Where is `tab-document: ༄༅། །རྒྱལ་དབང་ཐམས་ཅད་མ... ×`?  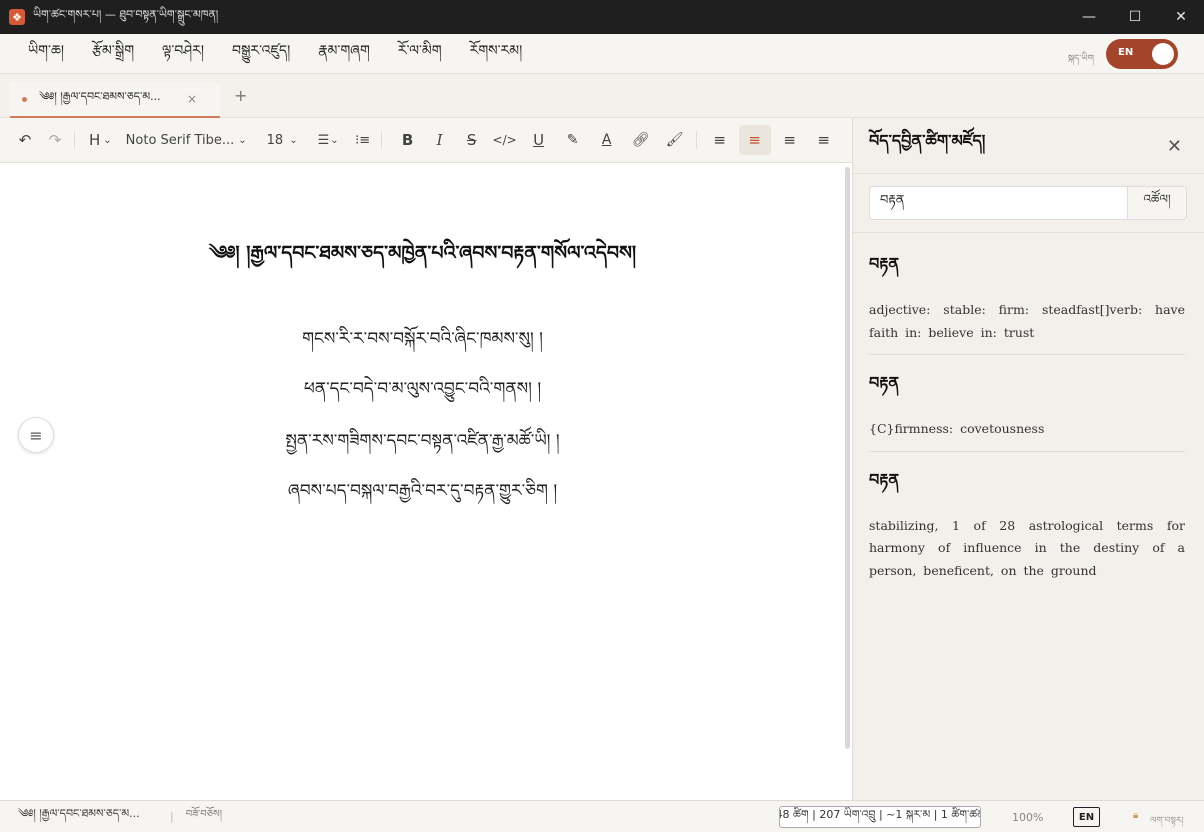 tab-document: ༄༅། །རྒྱལ་དབང་ཐམས་ཅད་མ... × is located at coordinates (115, 100).